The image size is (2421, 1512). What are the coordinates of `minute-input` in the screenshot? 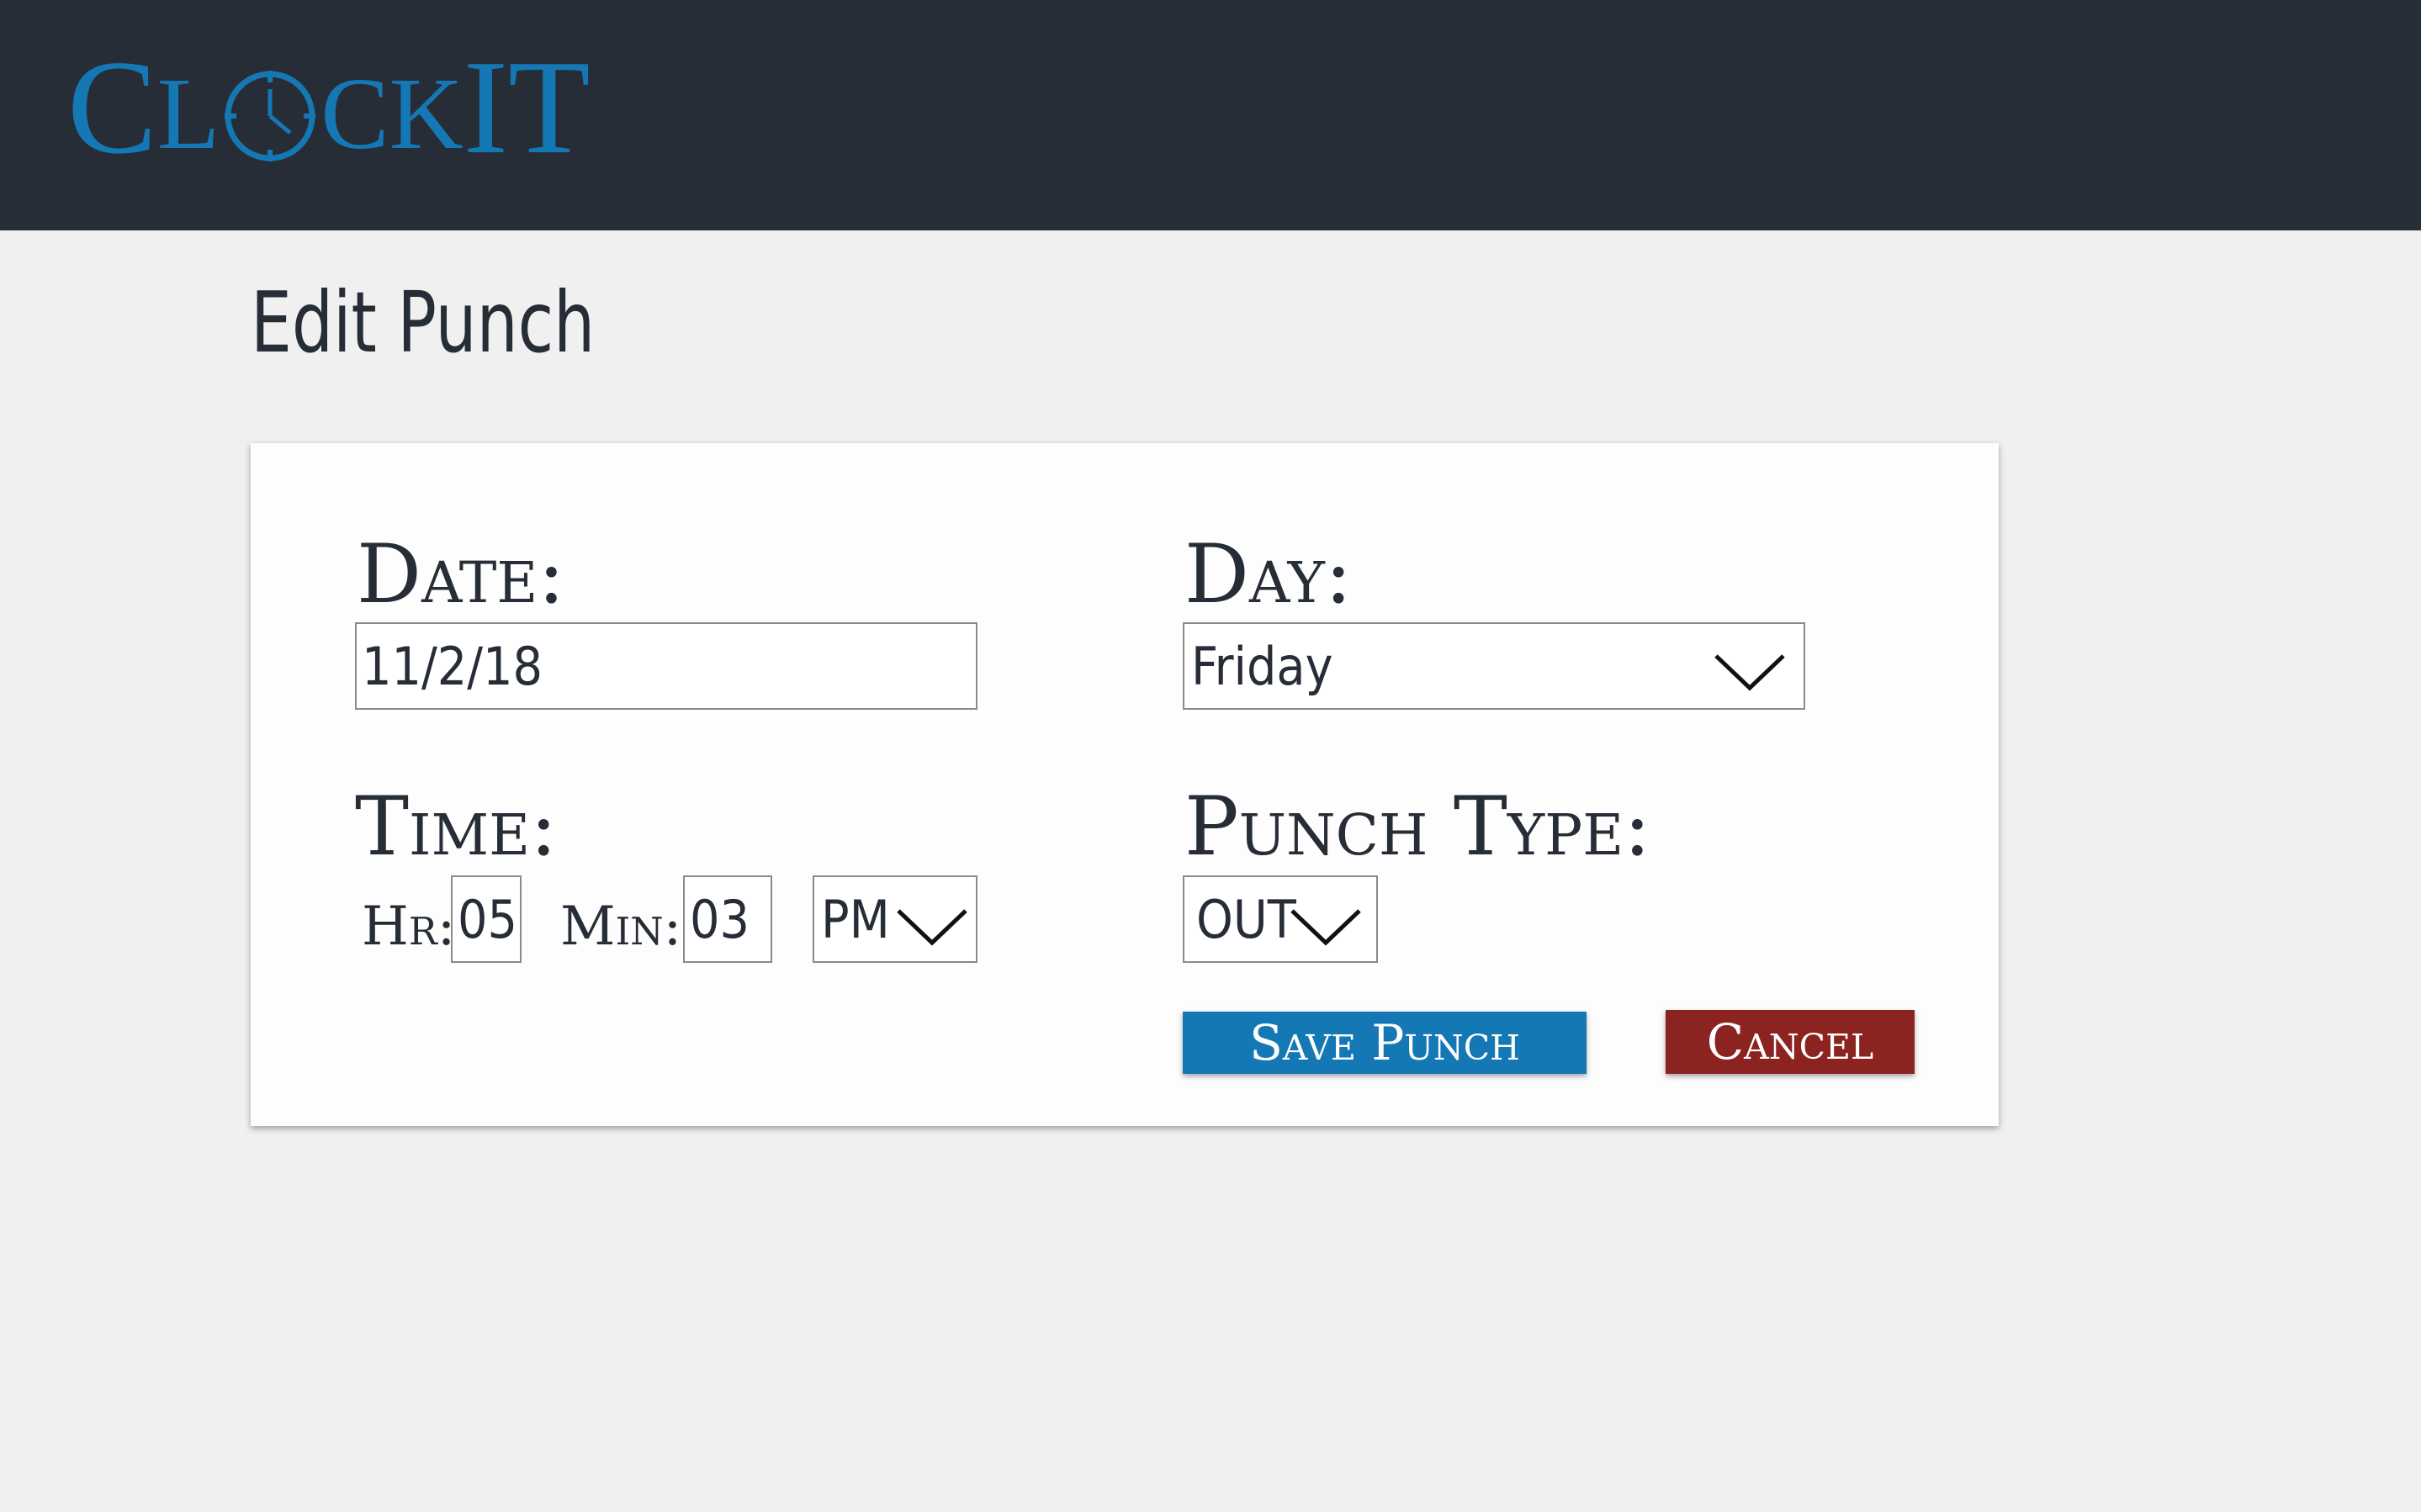 It's located at (728, 919).